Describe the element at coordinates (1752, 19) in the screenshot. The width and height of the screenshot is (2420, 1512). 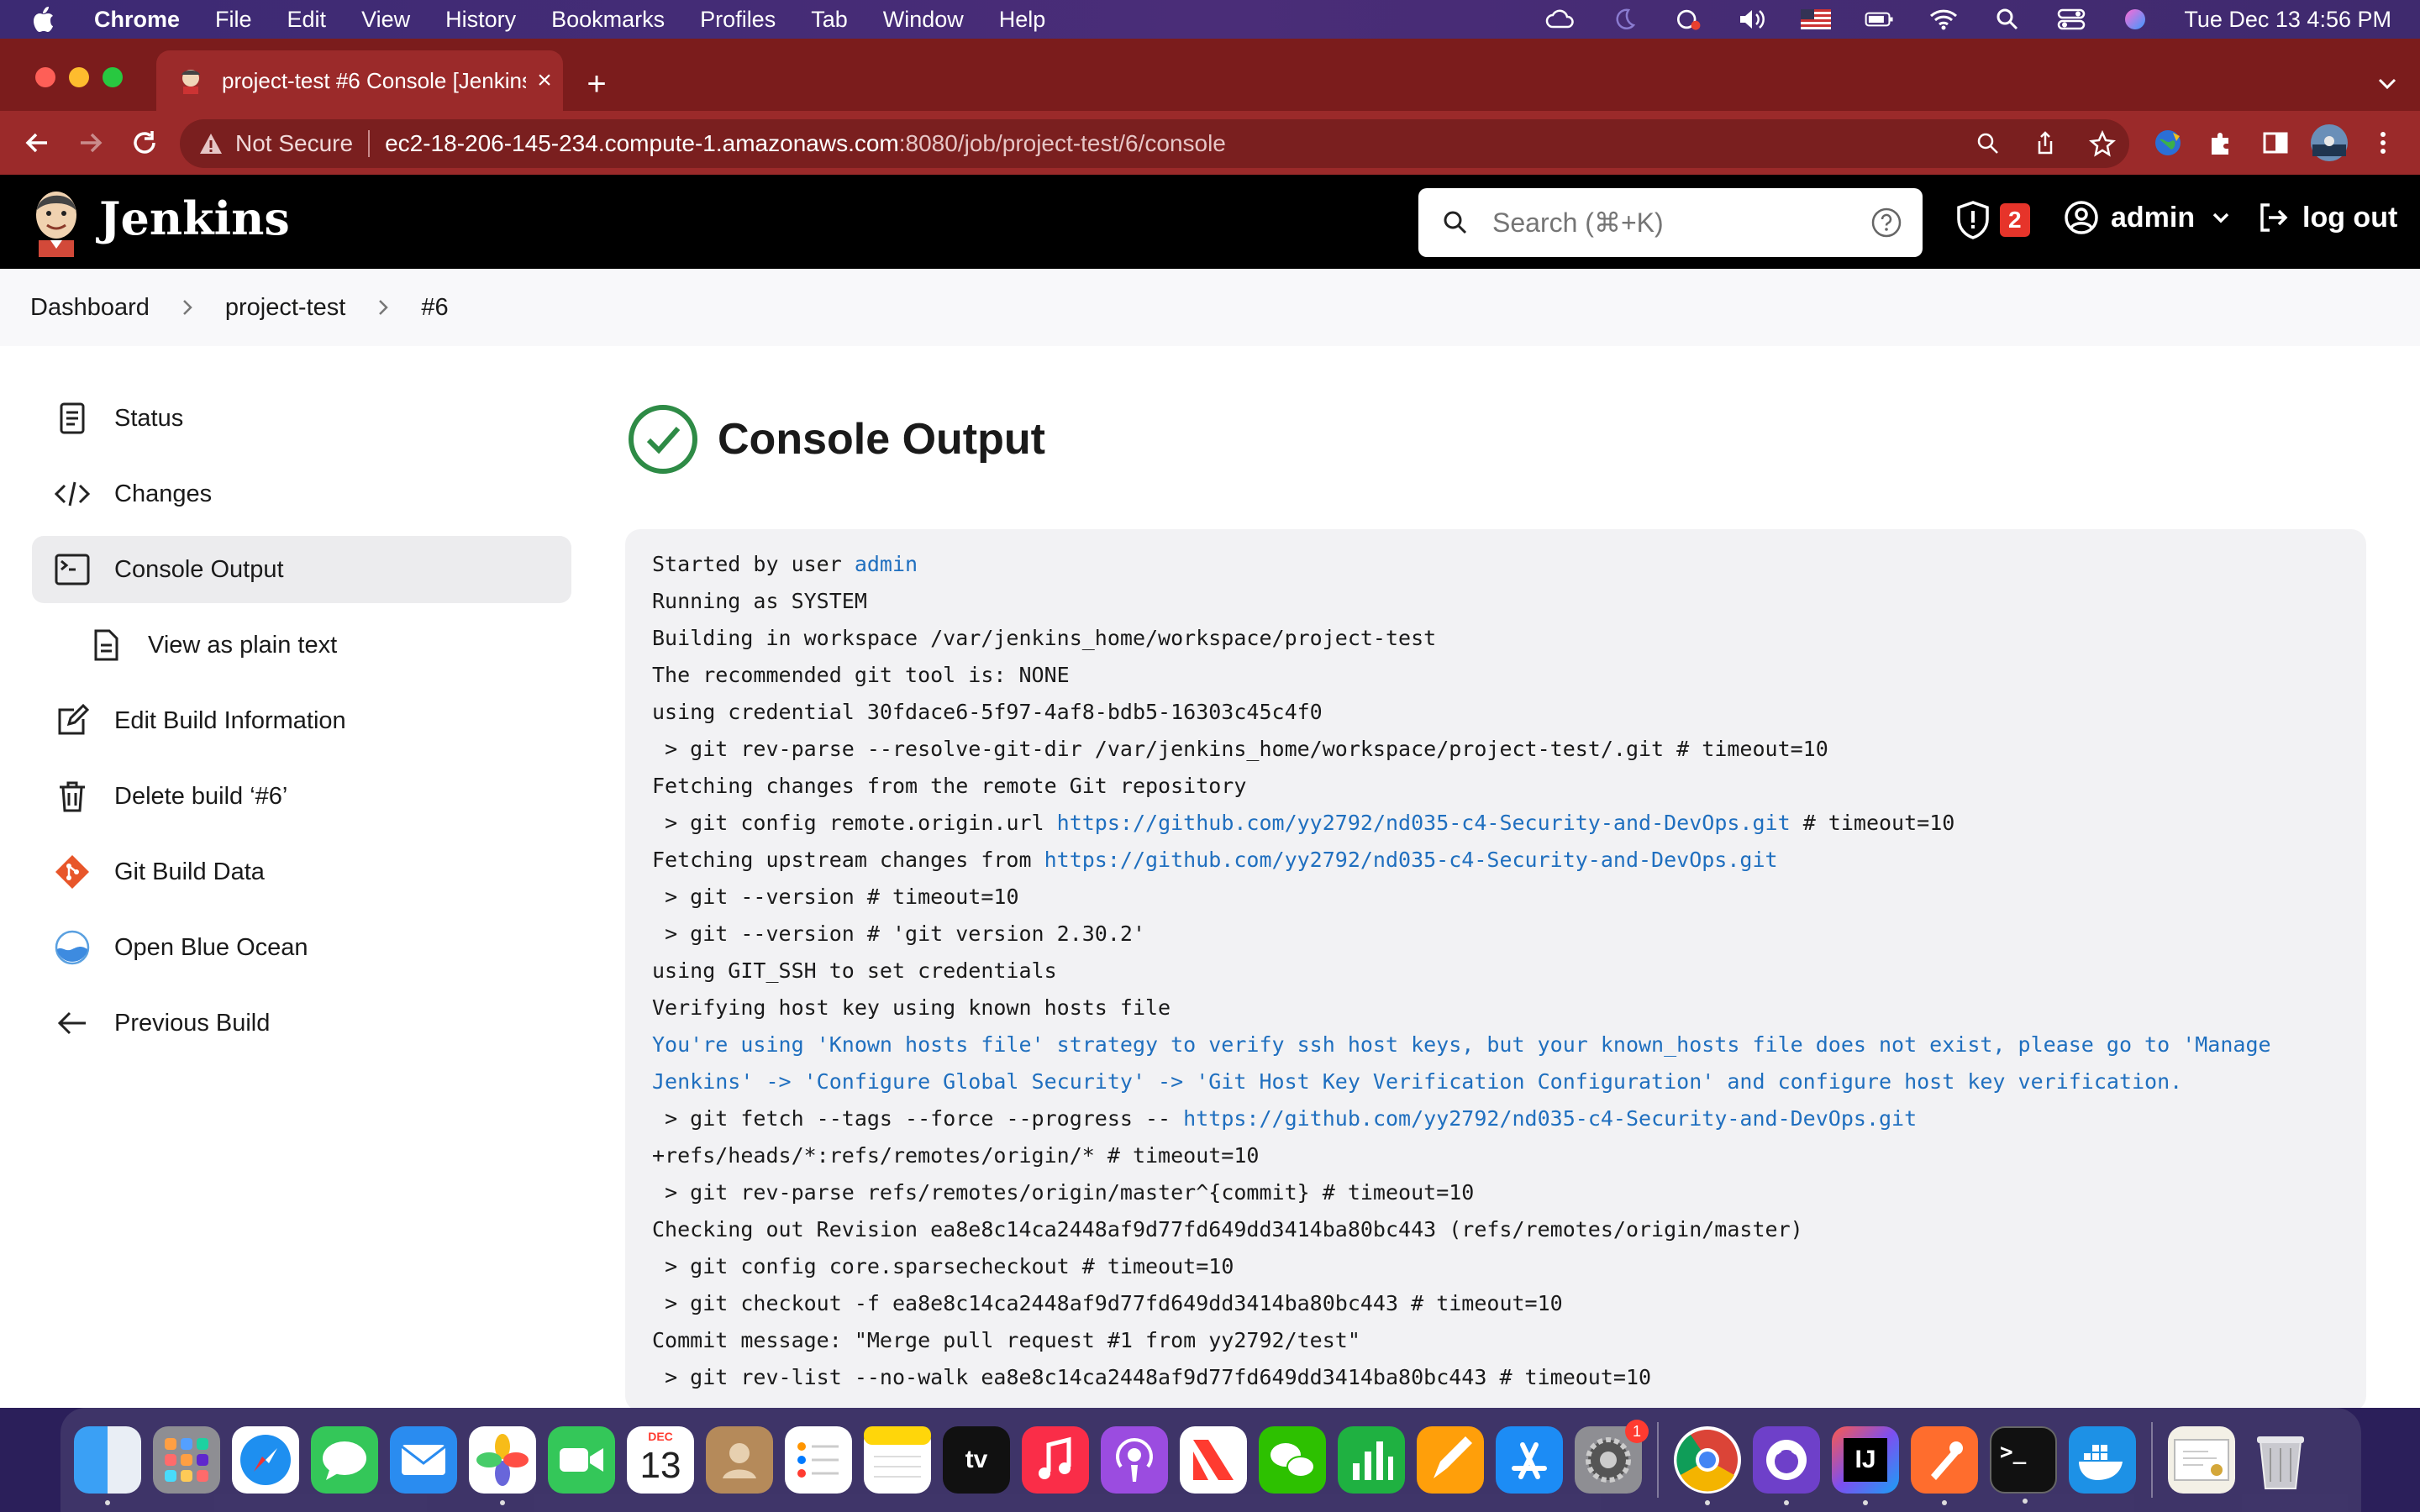
I see `volume-icon` at that location.